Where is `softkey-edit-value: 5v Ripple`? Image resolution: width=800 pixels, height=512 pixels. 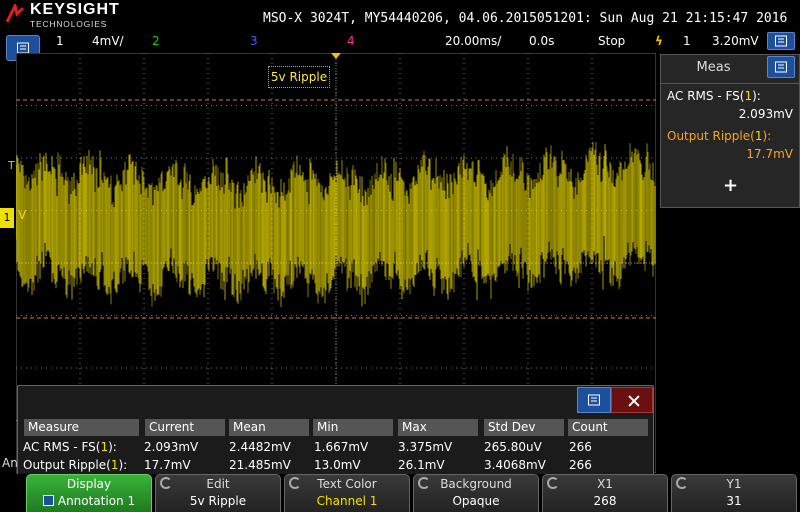
softkey-edit-value: 5v Ripple is located at coordinates (218, 501).